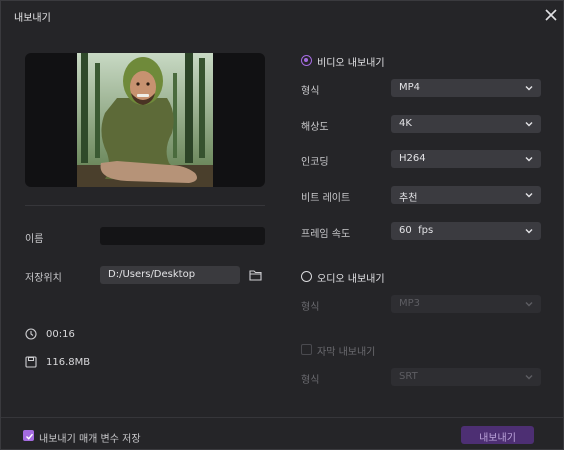  What do you see at coordinates (315, 162) in the screenshot?
I see `encoding-label: 인코딩` at bounding box center [315, 162].